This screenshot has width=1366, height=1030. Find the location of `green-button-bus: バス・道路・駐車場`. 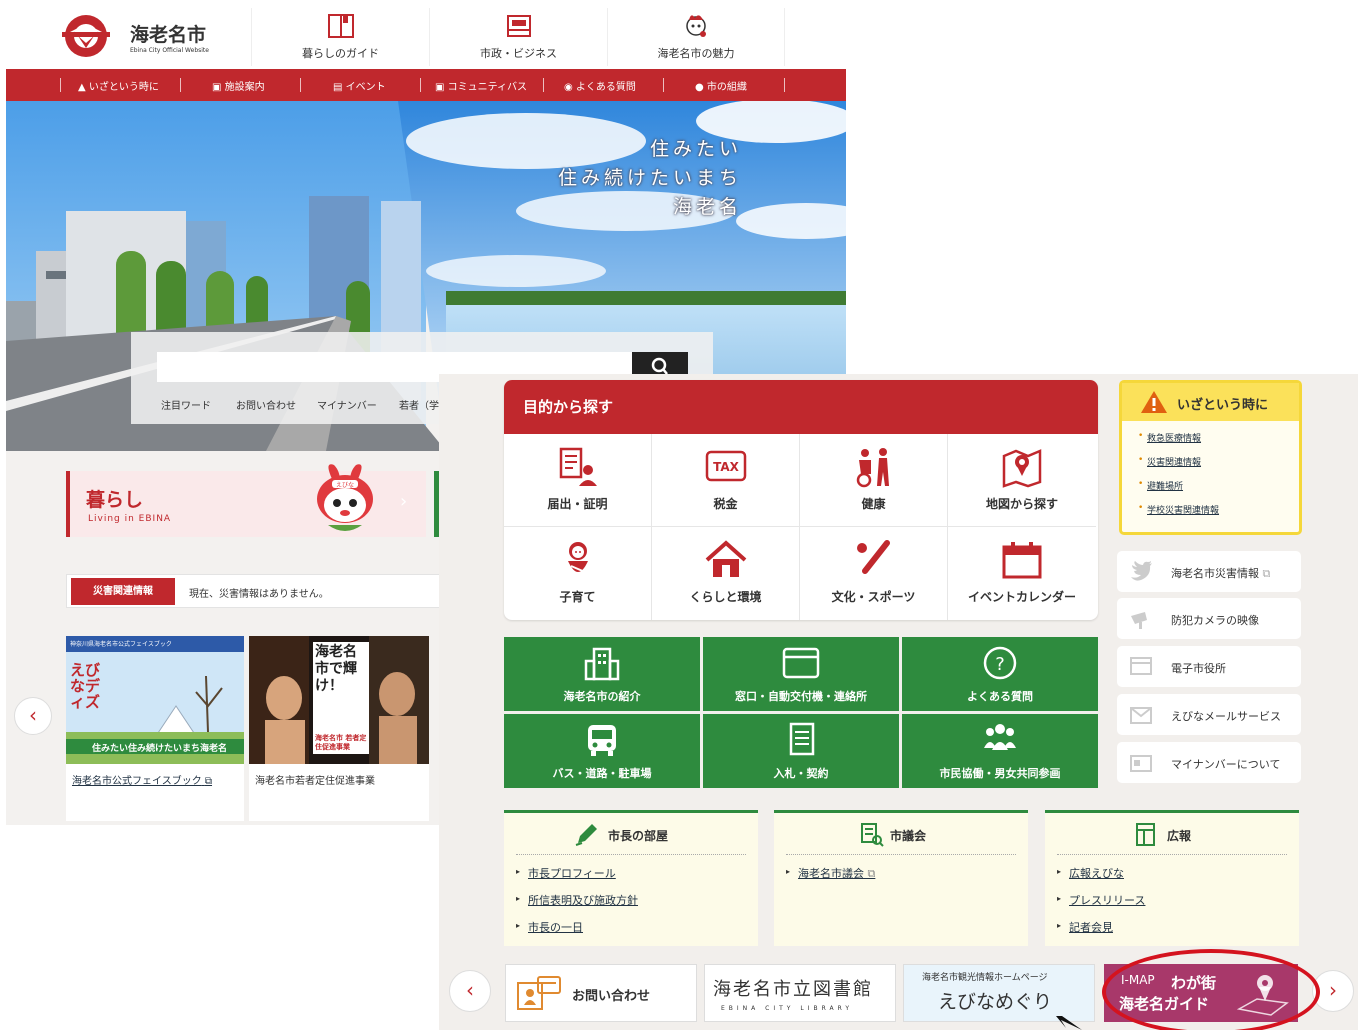

green-button-bus: バス・道路・駐車場 is located at coordinates (602, 751).